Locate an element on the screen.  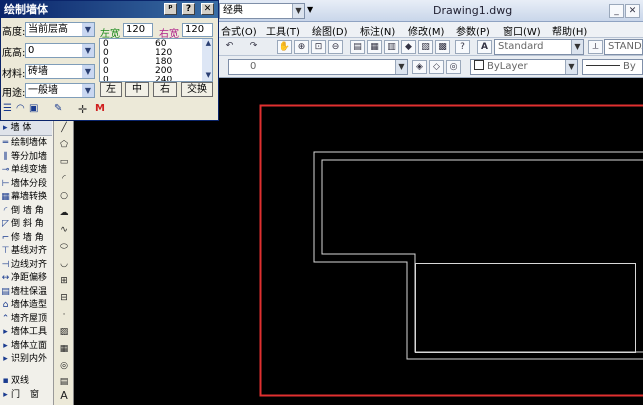
pin-button: ᵖ is located at coordinates (170, 9).